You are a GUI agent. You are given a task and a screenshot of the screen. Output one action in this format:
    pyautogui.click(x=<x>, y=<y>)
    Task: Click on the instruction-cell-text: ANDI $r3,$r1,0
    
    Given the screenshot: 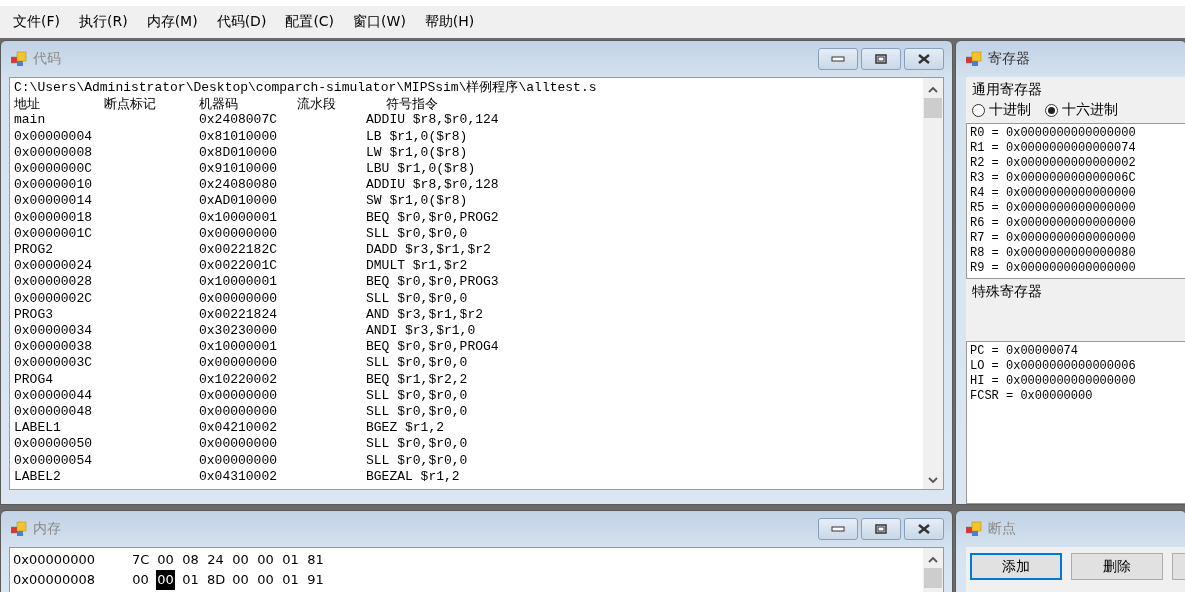 What is the action you would take?
    pyautogui.click(x=421, y=331)
    